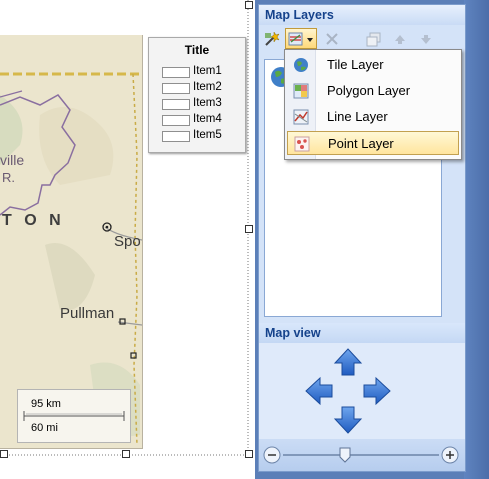 Image resolution: width=489 pixels, height=479 pixels. Describe the element at coordinates (362, 333) in the screenshot. I see `map-view-title: Map view` at that location.